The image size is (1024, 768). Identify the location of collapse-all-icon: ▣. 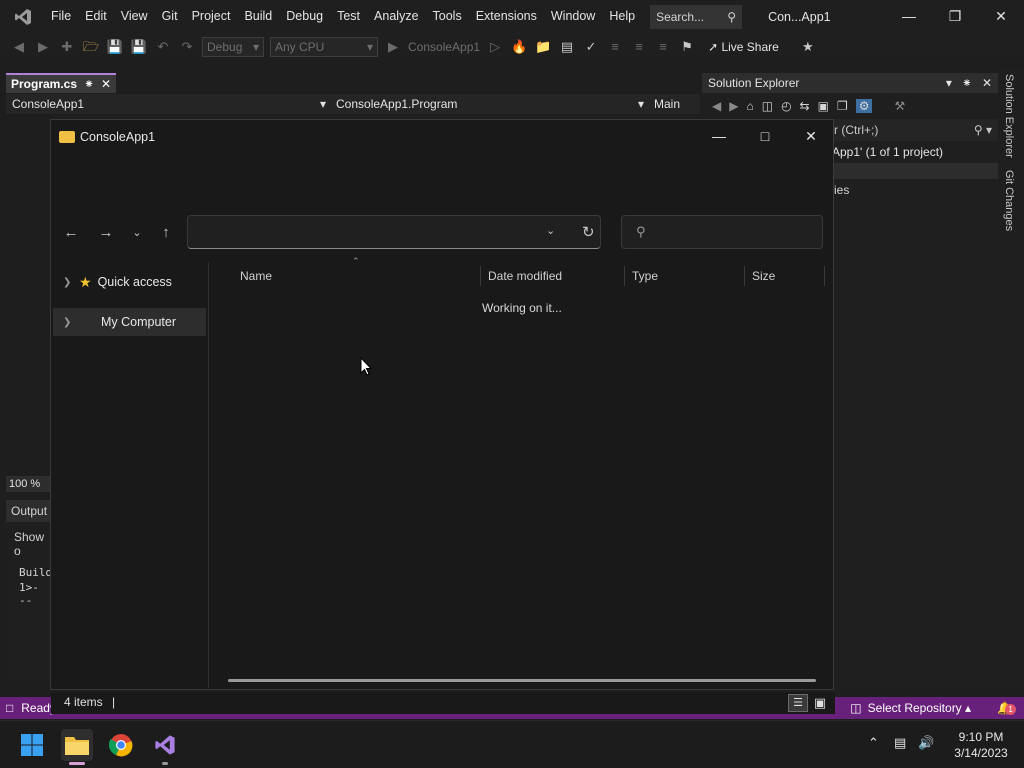
(823, 106).